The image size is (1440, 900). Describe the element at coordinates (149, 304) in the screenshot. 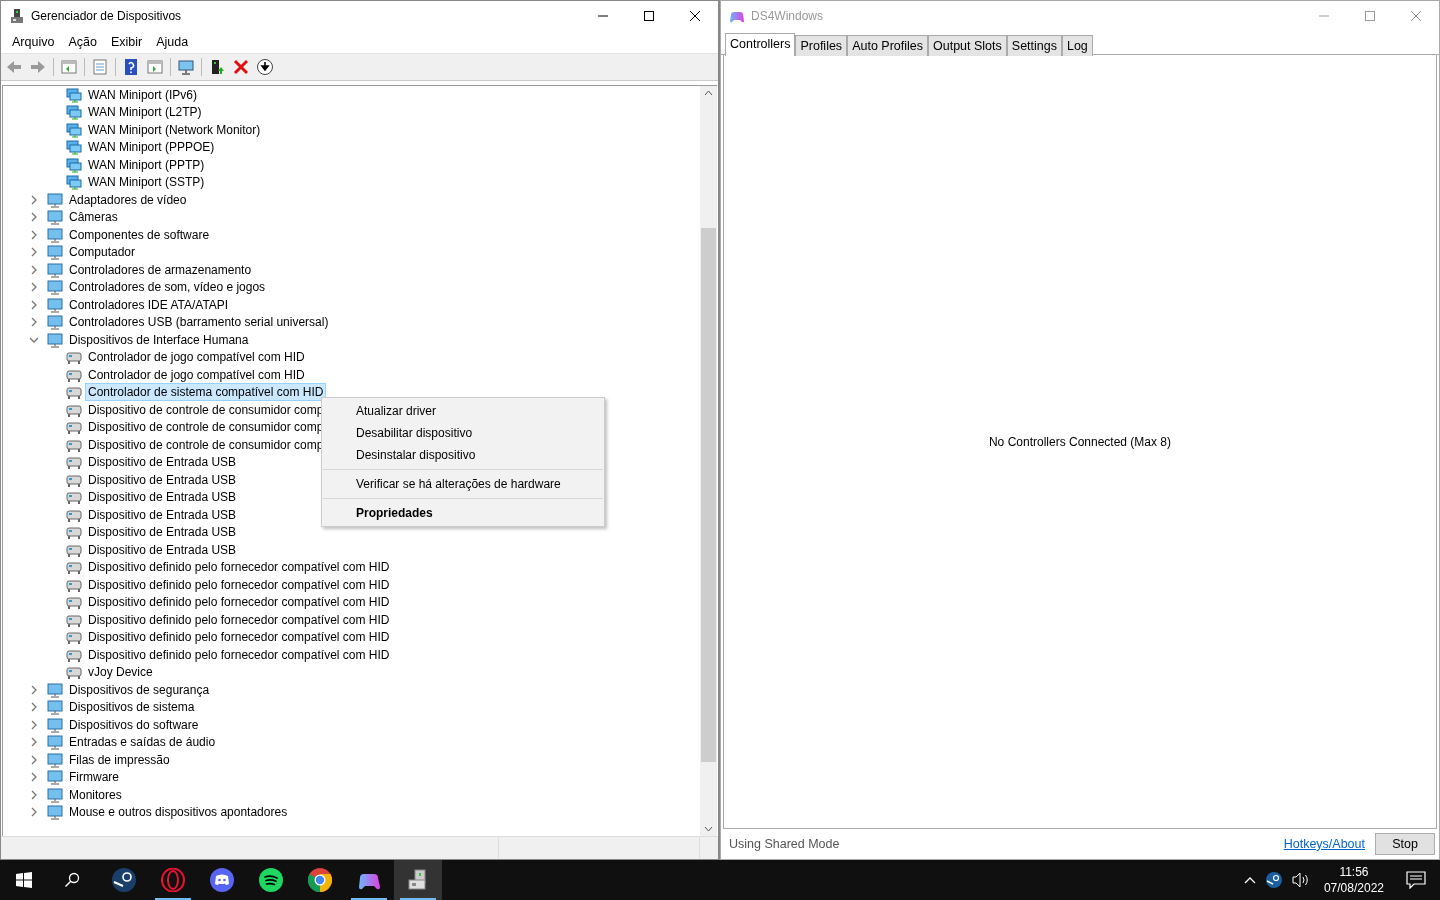

I see `tree-item: Controladores IDE ATA/ATAPI` at that location.